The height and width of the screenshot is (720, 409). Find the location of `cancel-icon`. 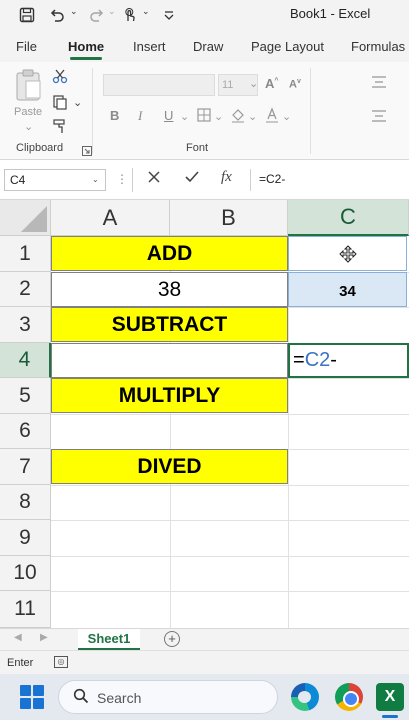

cancel-icon is located at coordinates (154, 179).